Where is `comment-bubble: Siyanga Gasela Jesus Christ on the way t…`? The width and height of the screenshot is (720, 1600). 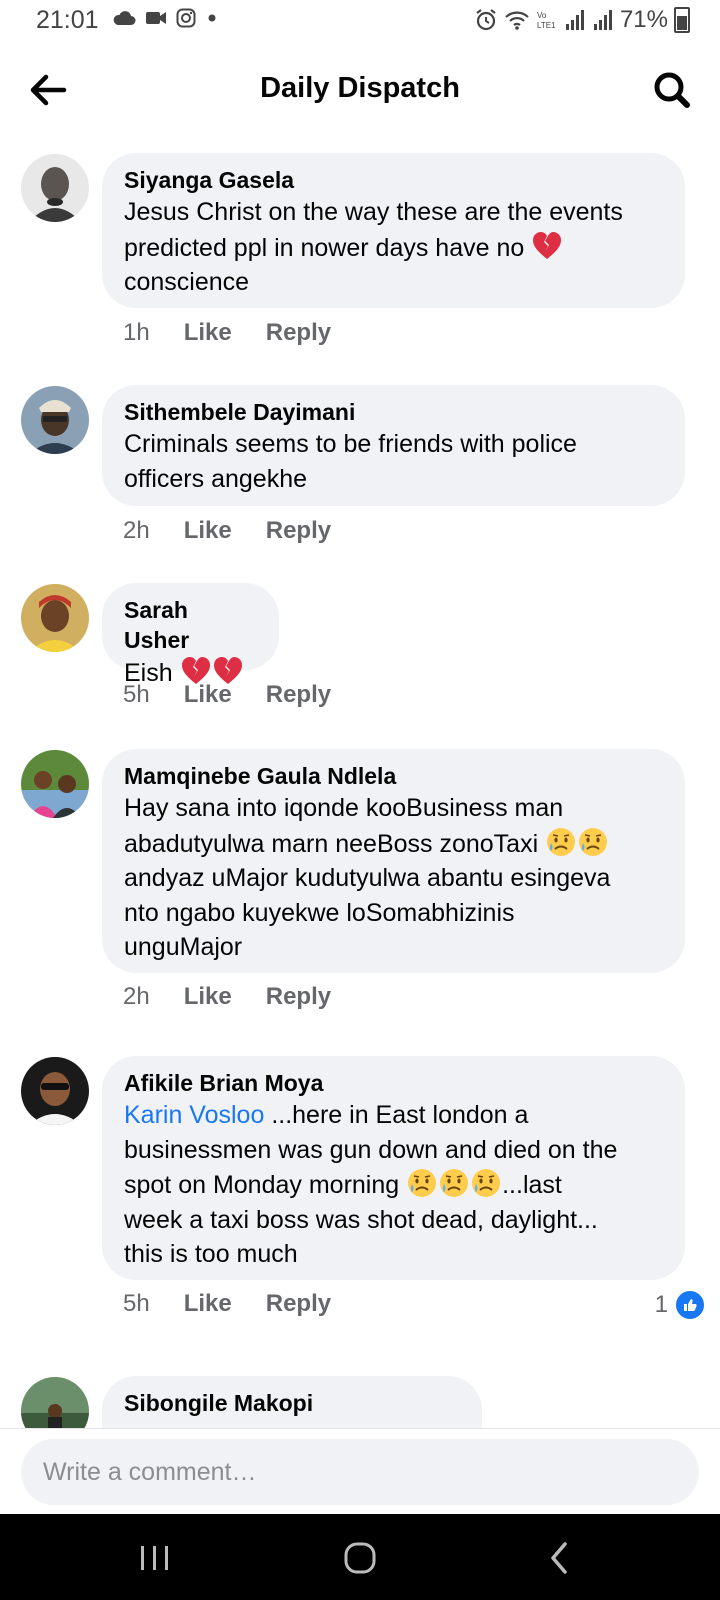 comment-bubble: Siyanga Gasela Jesus Christ on the way t… is located at coordinates (393, 230).